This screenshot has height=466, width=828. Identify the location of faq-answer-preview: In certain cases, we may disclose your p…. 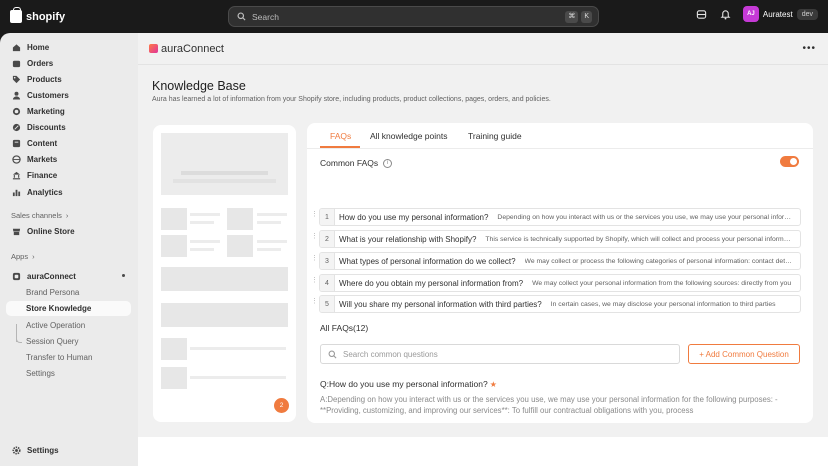
(663, 304).